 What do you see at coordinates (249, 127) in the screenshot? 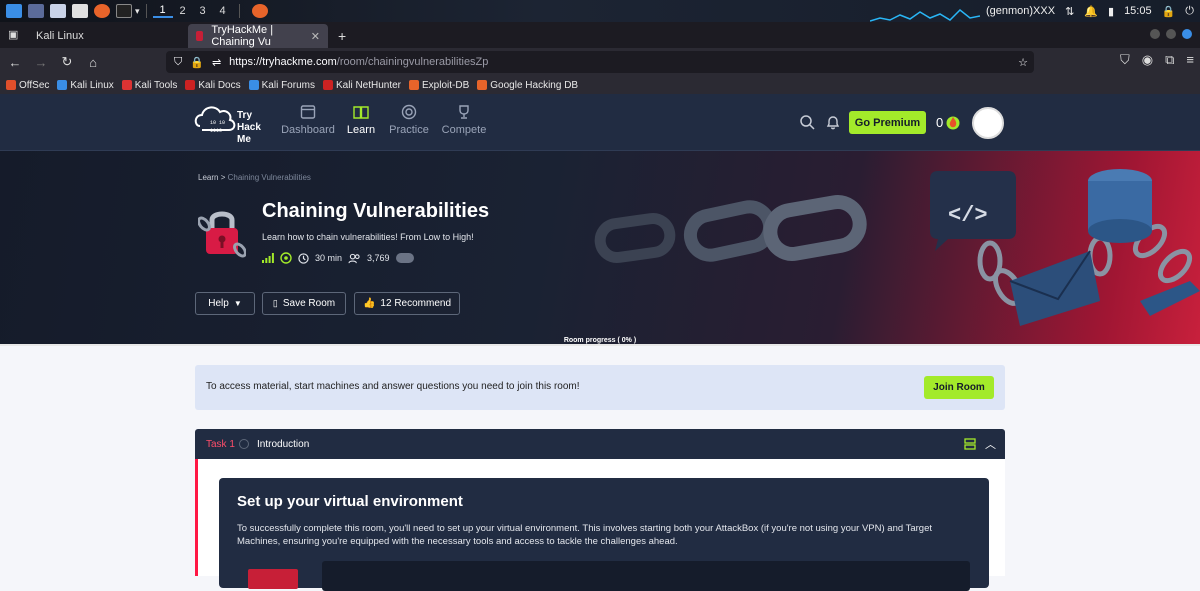
I see `svg-text: Hack` at bounding box center [249, 127].